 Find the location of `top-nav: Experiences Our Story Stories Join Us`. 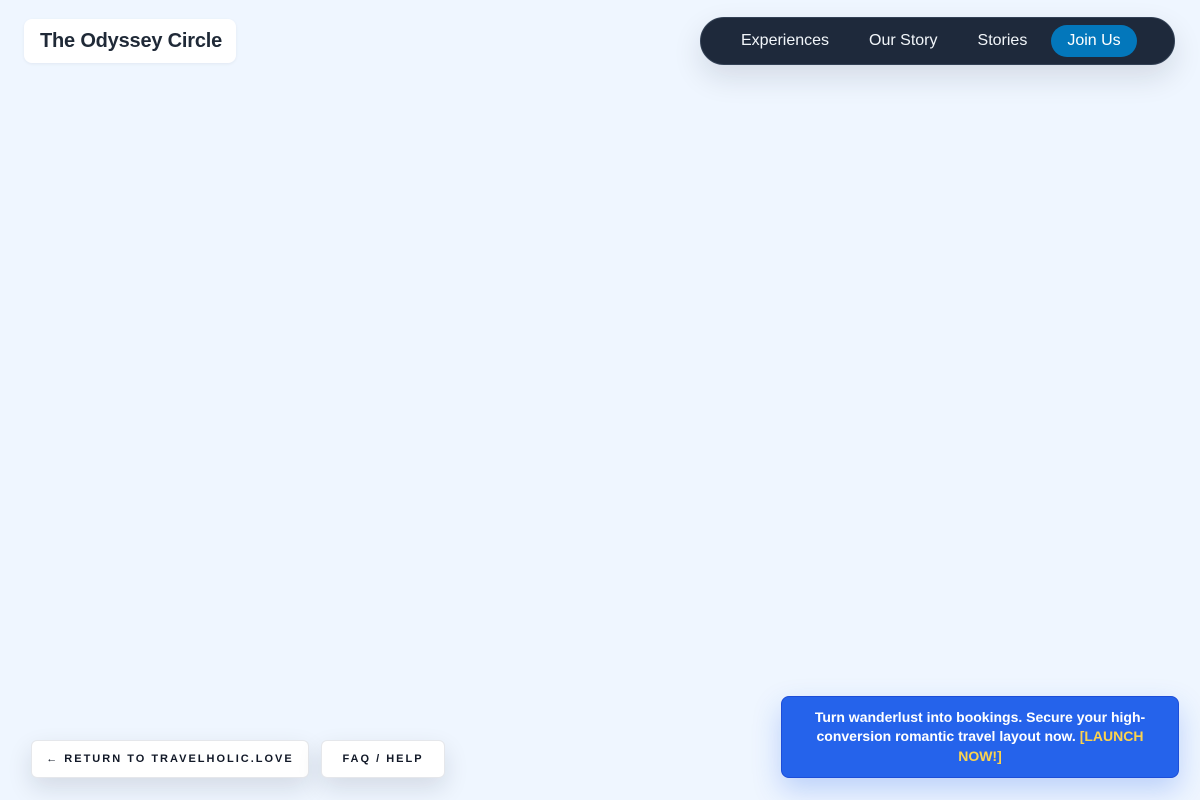

top-nav: Experiences Our Story Stories Join Us is located at coordinates (937, 41).